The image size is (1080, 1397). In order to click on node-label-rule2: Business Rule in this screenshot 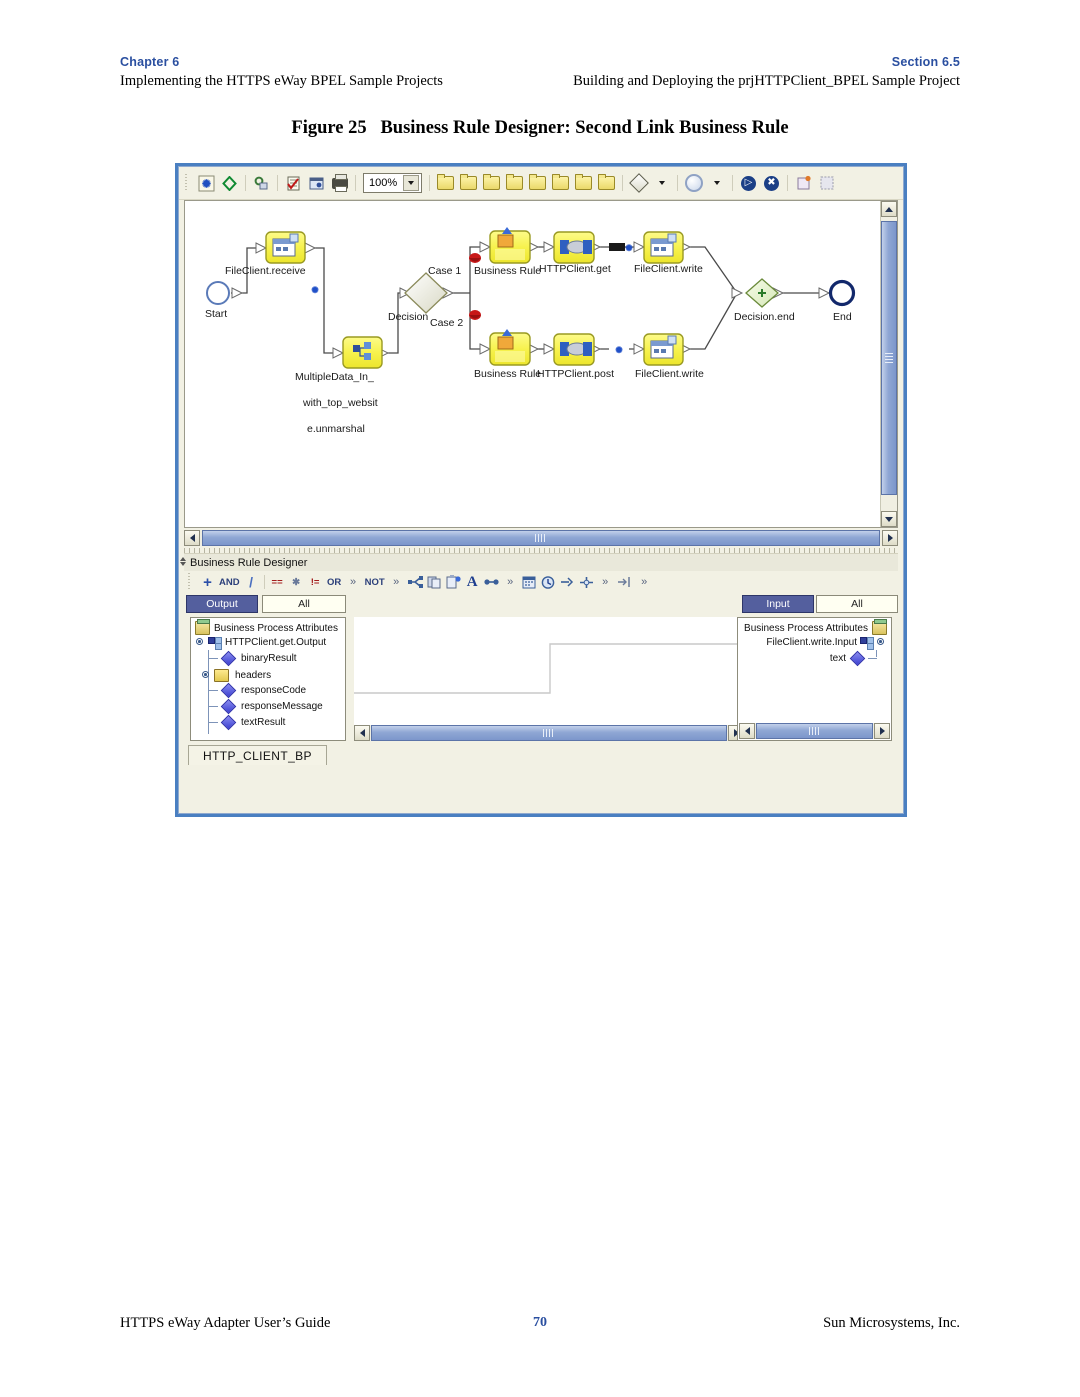, I will do `click(508, 374)`.